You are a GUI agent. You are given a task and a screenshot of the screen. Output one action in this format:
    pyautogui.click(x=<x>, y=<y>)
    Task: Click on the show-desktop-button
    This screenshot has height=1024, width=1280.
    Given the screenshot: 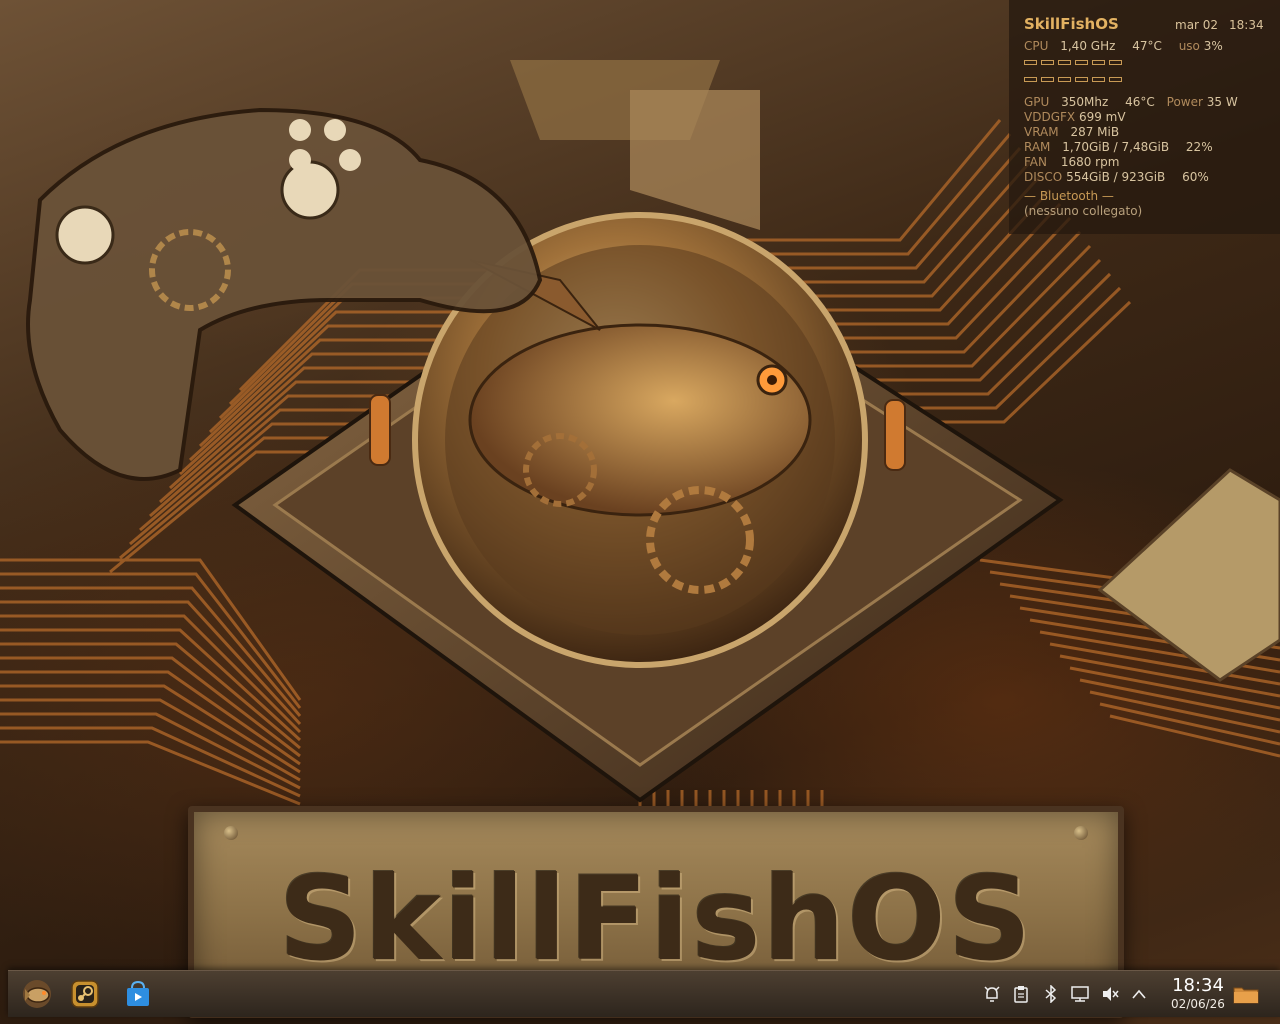 What is the action you would take?
    pyautogui.click(x=1246, y=994)
    